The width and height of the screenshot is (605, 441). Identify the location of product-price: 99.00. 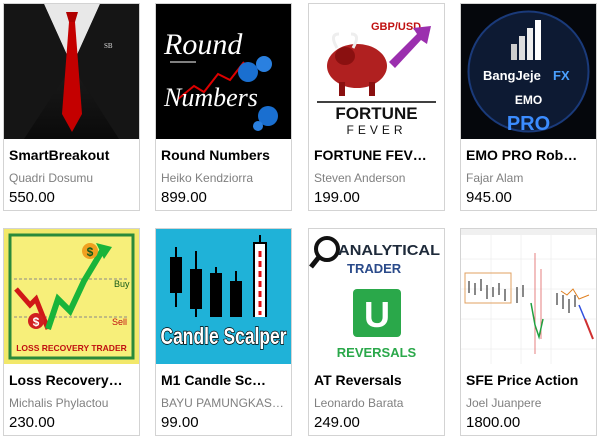
(180, 422).